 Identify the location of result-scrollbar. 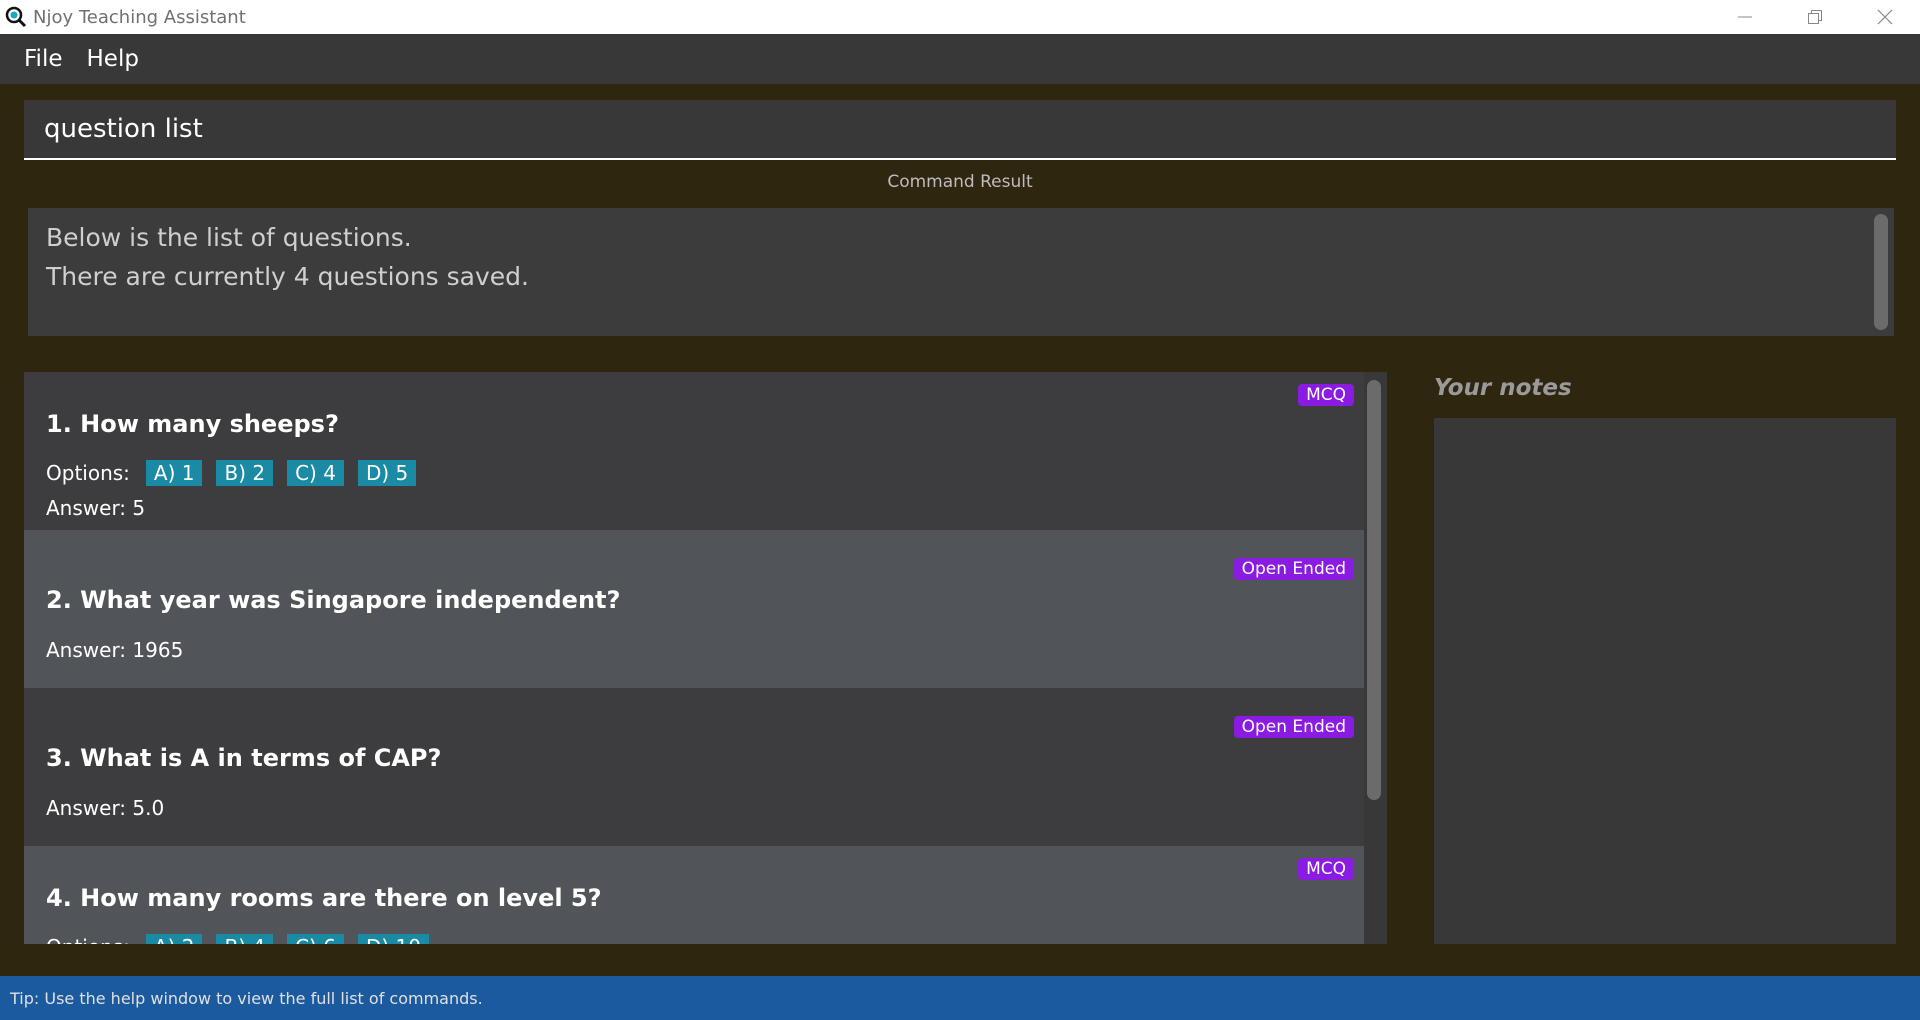
(1881, 272).